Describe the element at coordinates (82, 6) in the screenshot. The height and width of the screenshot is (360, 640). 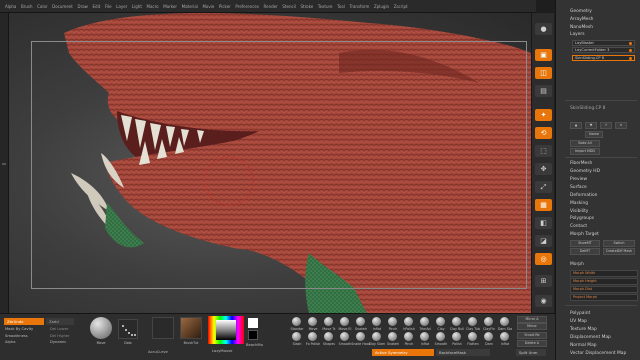
I see `menu-item: Draw` at that location.